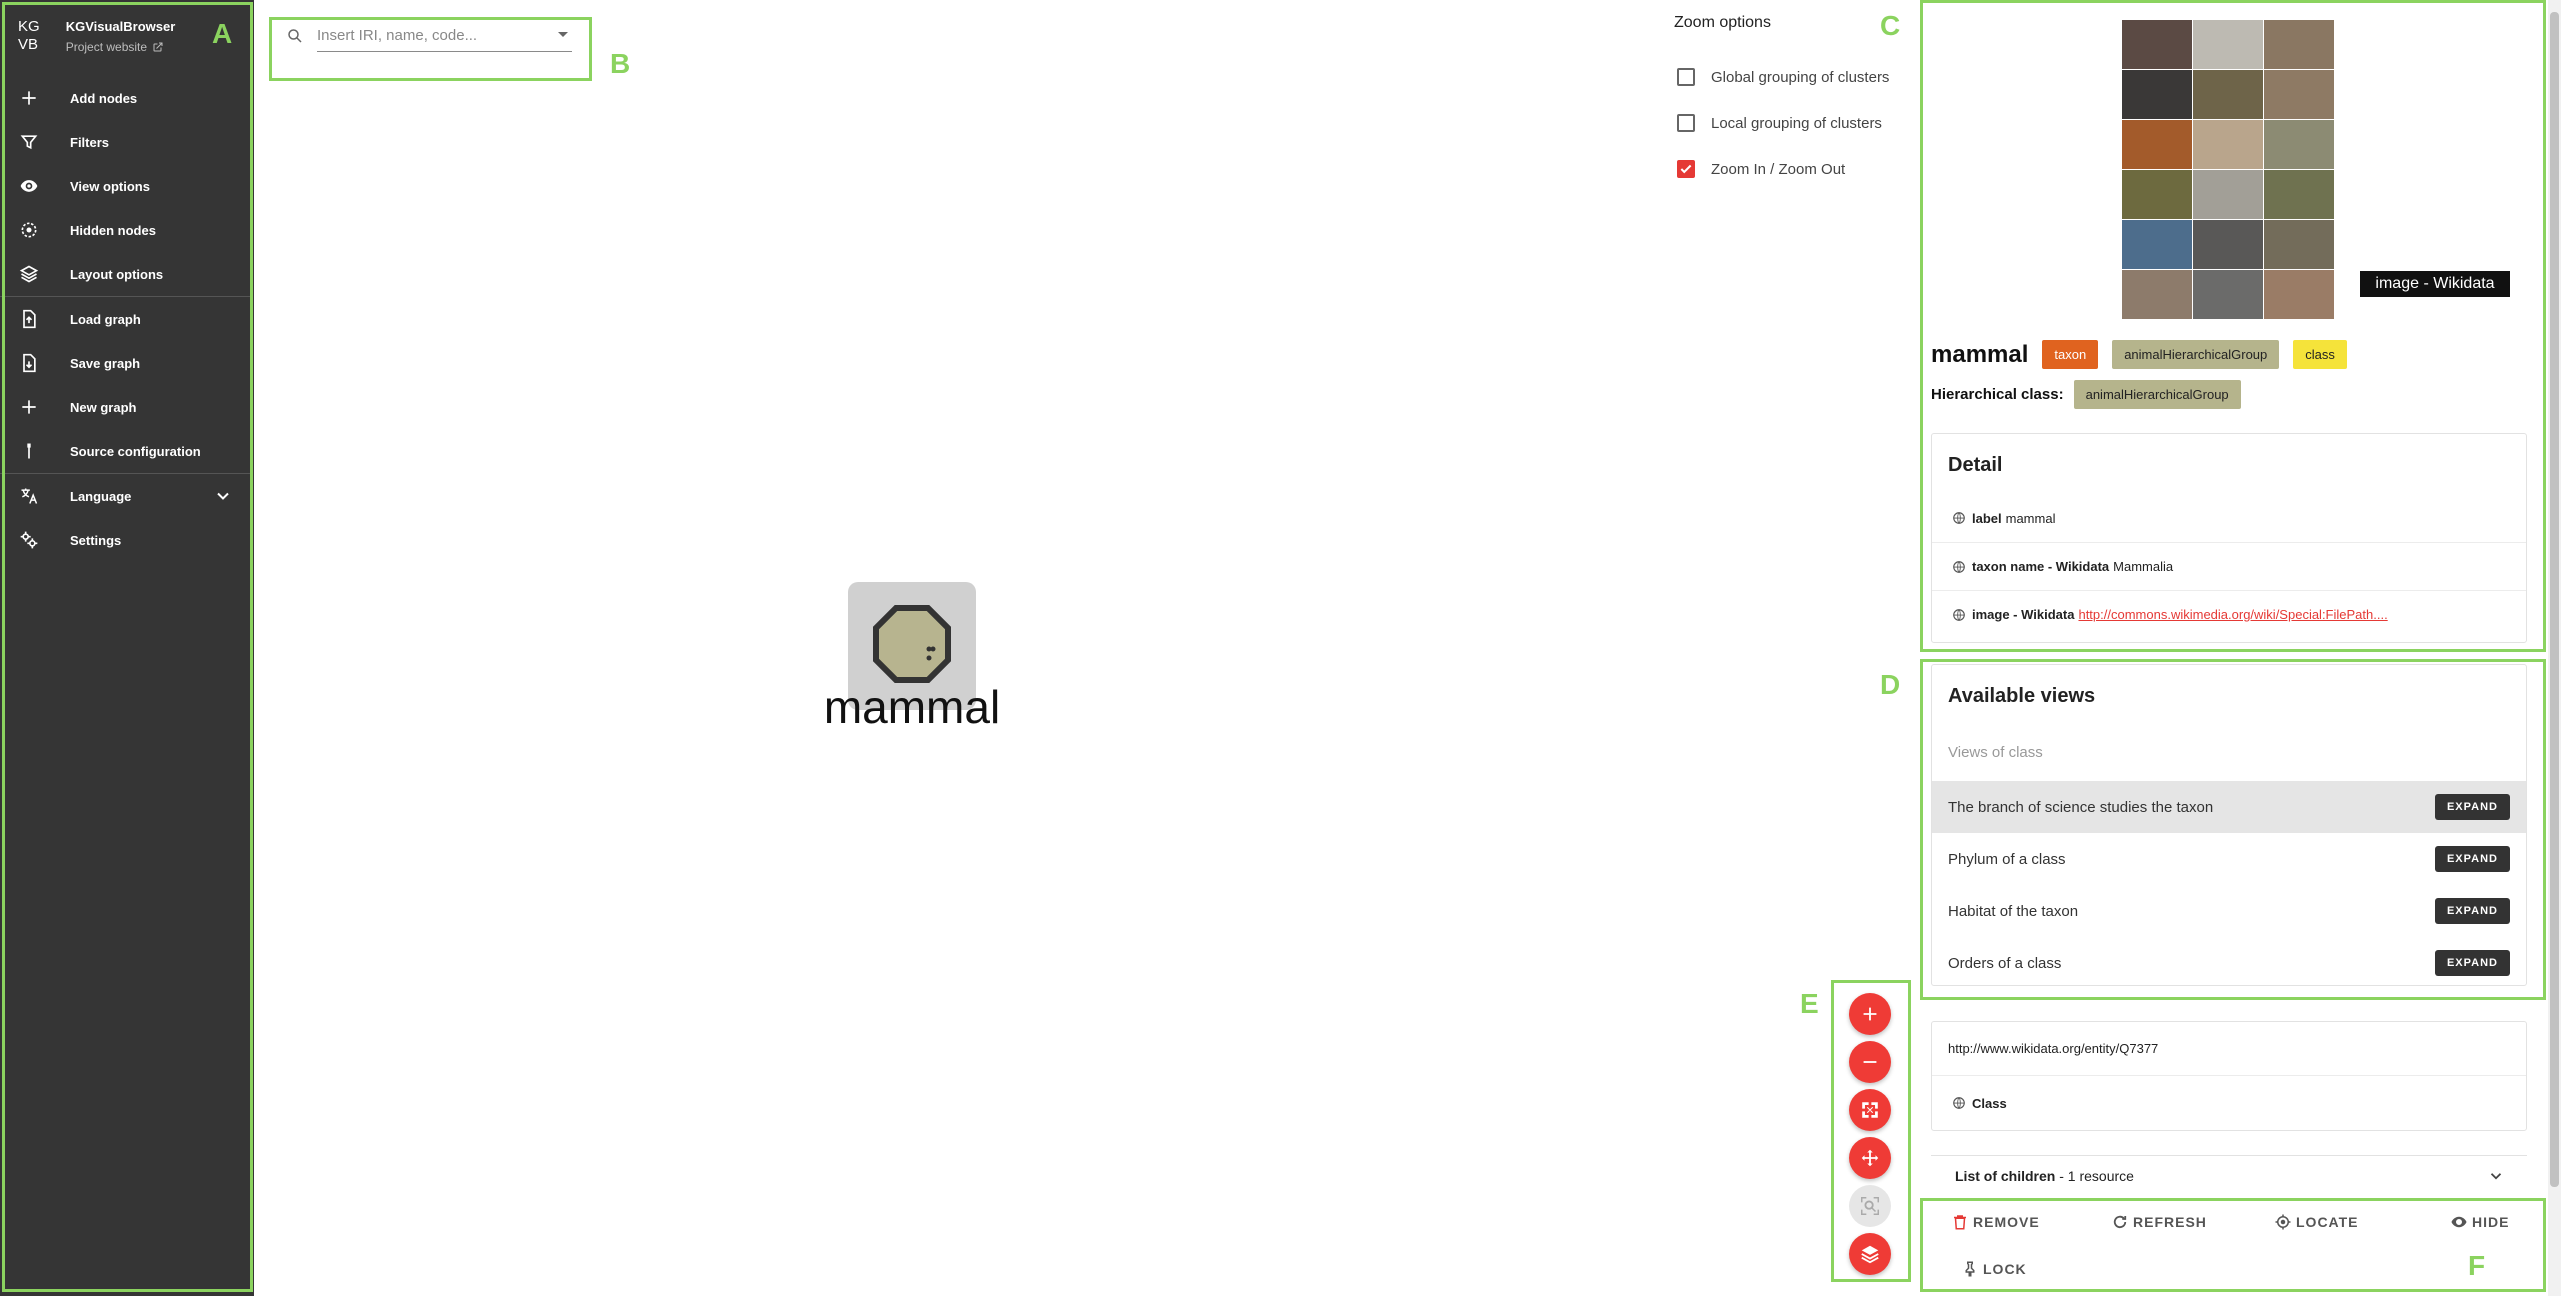 The width and height of the screenshot is (2561, 1296). What do you see at coordinates (1686, 77) in the screenshot?
I see `global-grouping-checkbox` at bounding box center [1686, 77].